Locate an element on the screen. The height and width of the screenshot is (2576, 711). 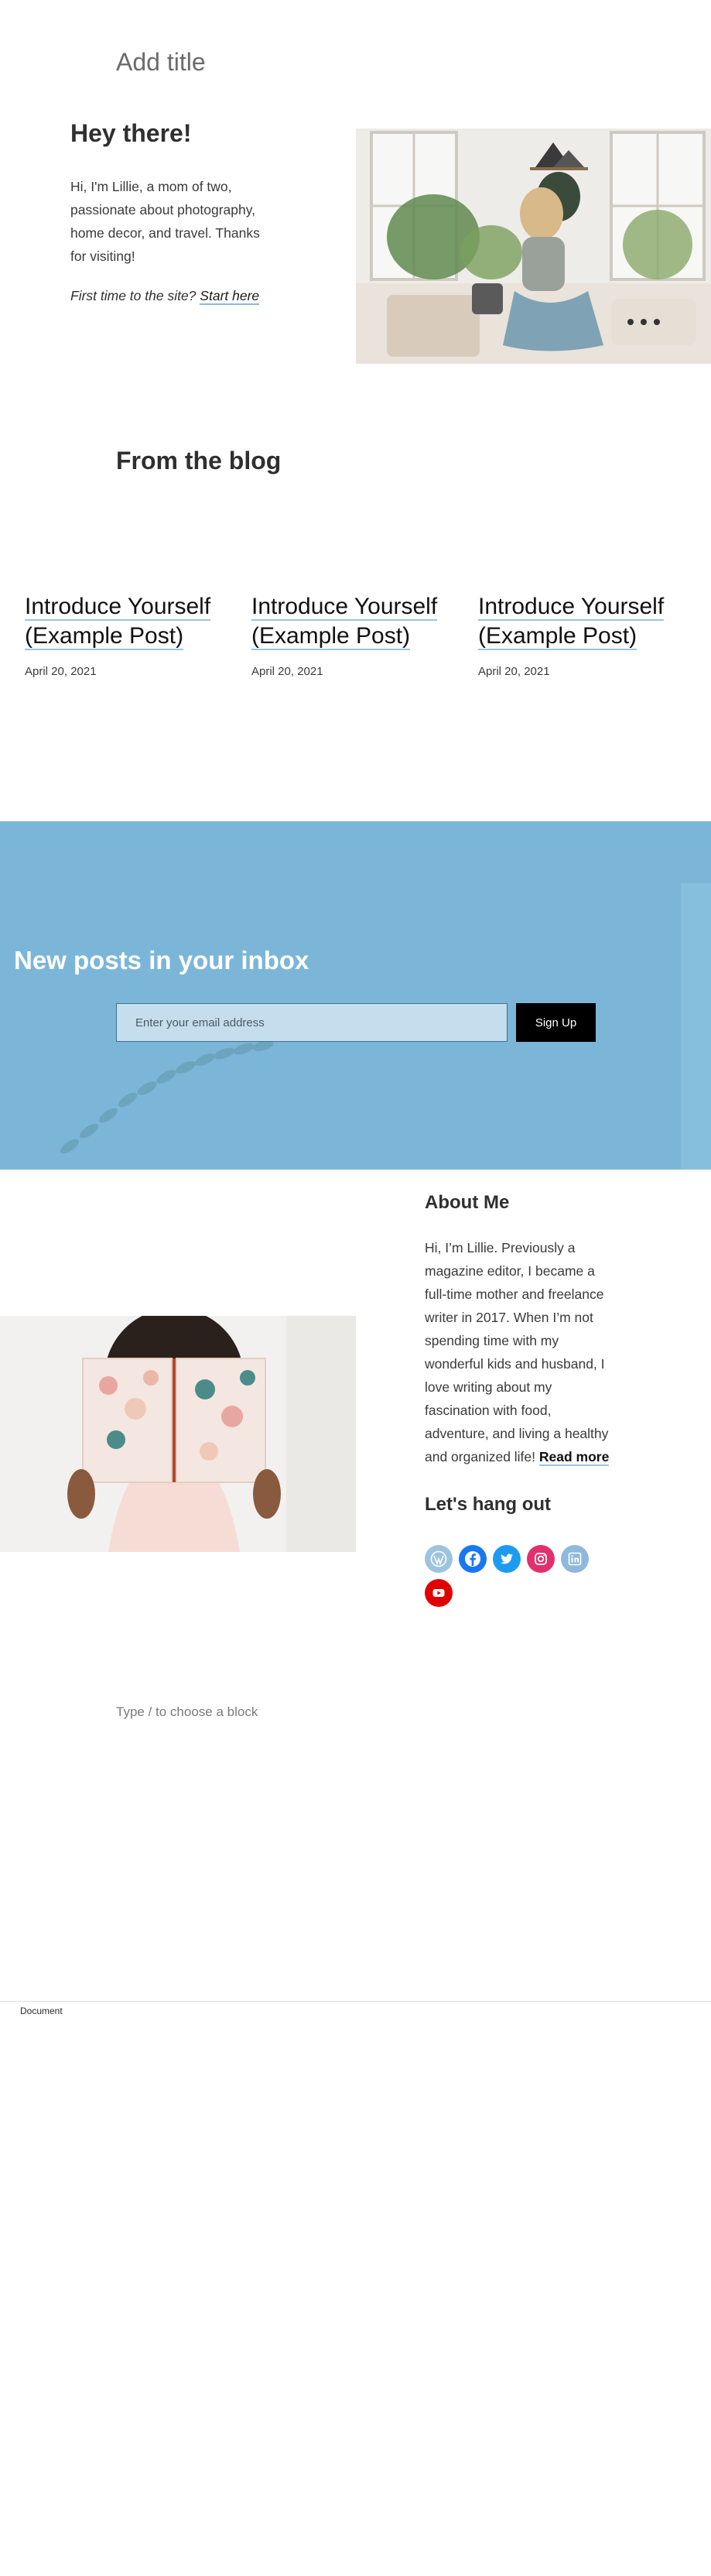
twitter-icon is located at coordinates (507, 1559).